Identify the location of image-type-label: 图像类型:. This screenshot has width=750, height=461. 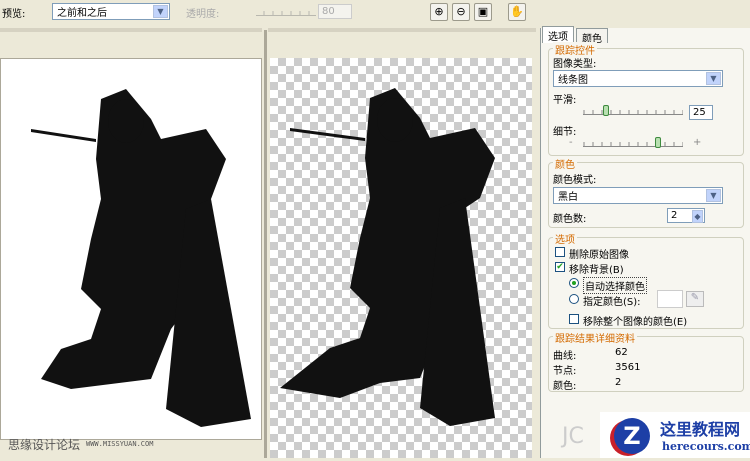
(575, 64).